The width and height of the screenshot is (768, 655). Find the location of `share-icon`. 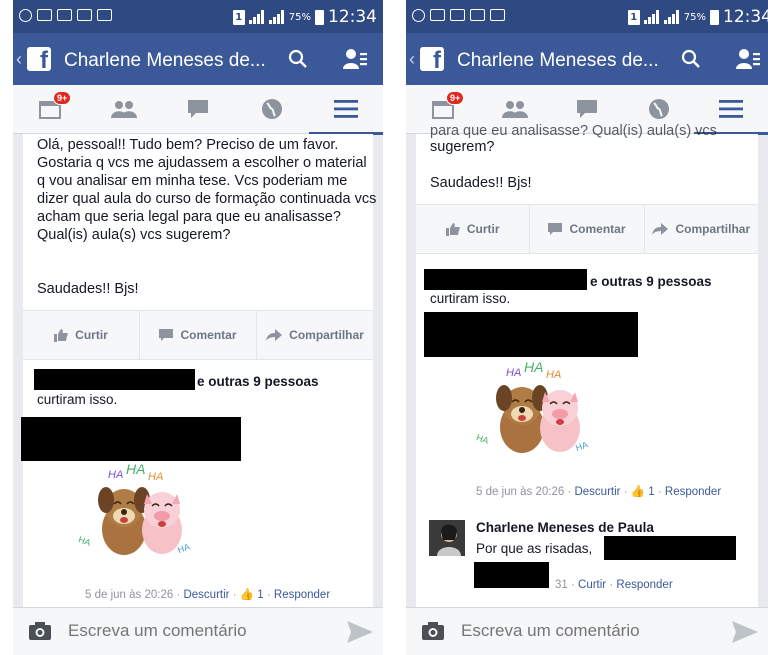

share-icon is located at coordinates (274, 335).